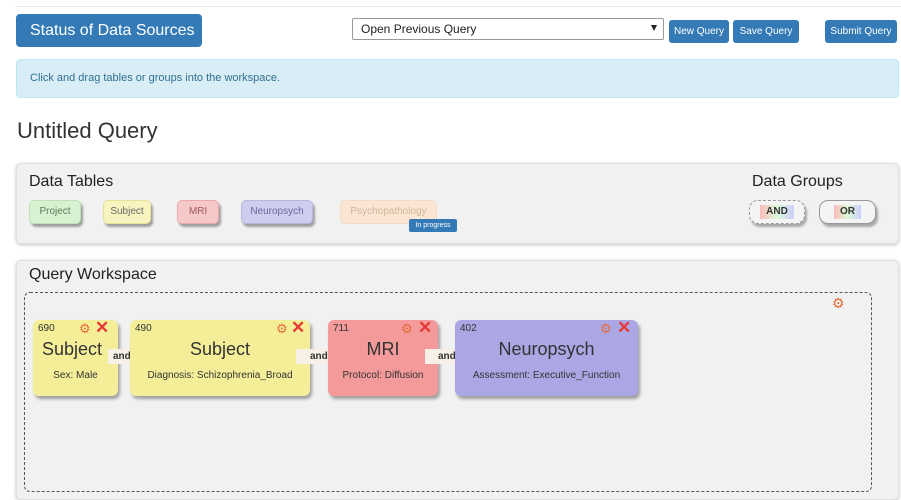 The width and height of the screenshot is (901, 500). What do you see at coordinates (220, 375) in the screenshot?
I see `card-description: Diagnosis: Schizophrenia_Broad` at bounding box center [220, 375].